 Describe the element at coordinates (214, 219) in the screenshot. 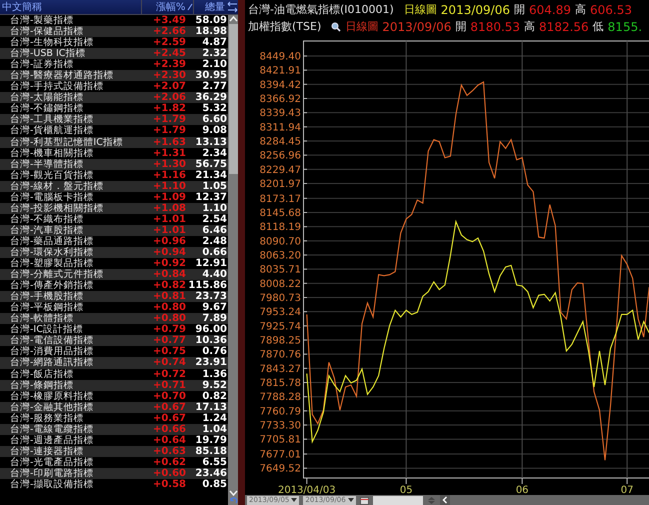

I see `volume-value: 2.54` at that location.